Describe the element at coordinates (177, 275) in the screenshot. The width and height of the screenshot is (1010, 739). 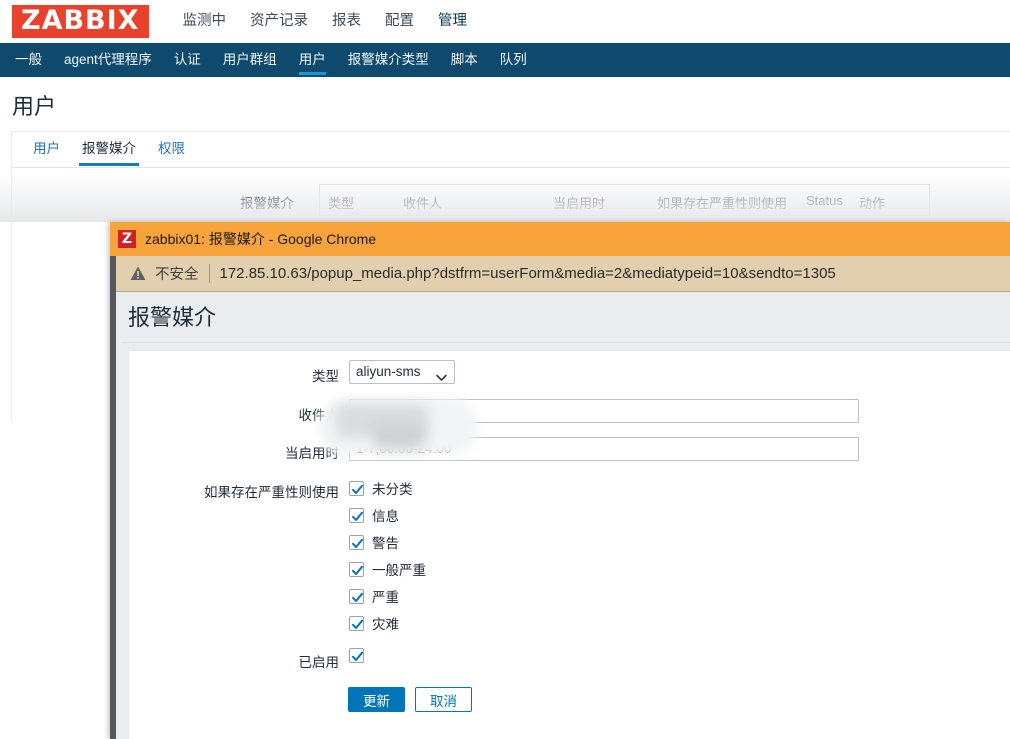
I see `not-secure-label: 不安全` at that location.